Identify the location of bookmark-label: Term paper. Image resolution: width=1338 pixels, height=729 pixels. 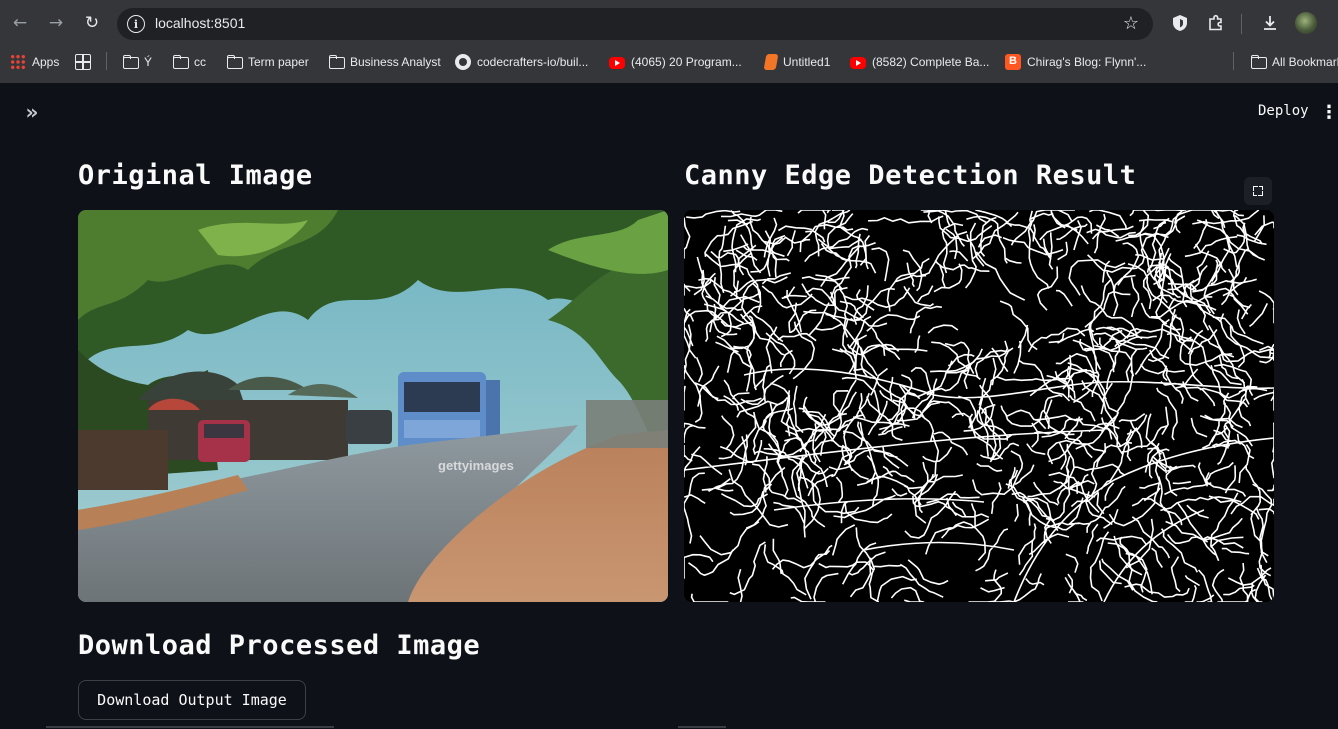
(278, 62).